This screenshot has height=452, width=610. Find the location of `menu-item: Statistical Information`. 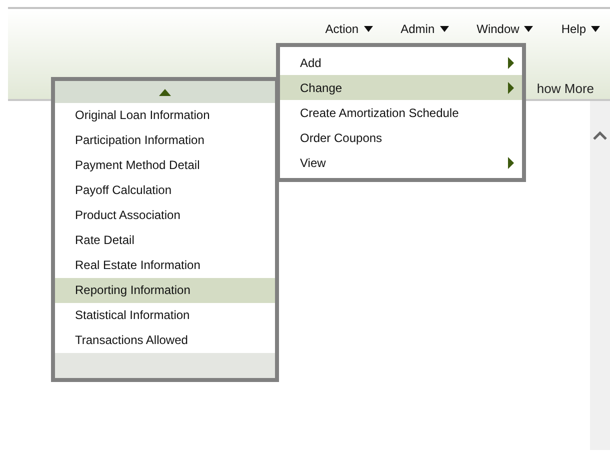

menu-item: Statistical Information is located at coordinates (165, 315).